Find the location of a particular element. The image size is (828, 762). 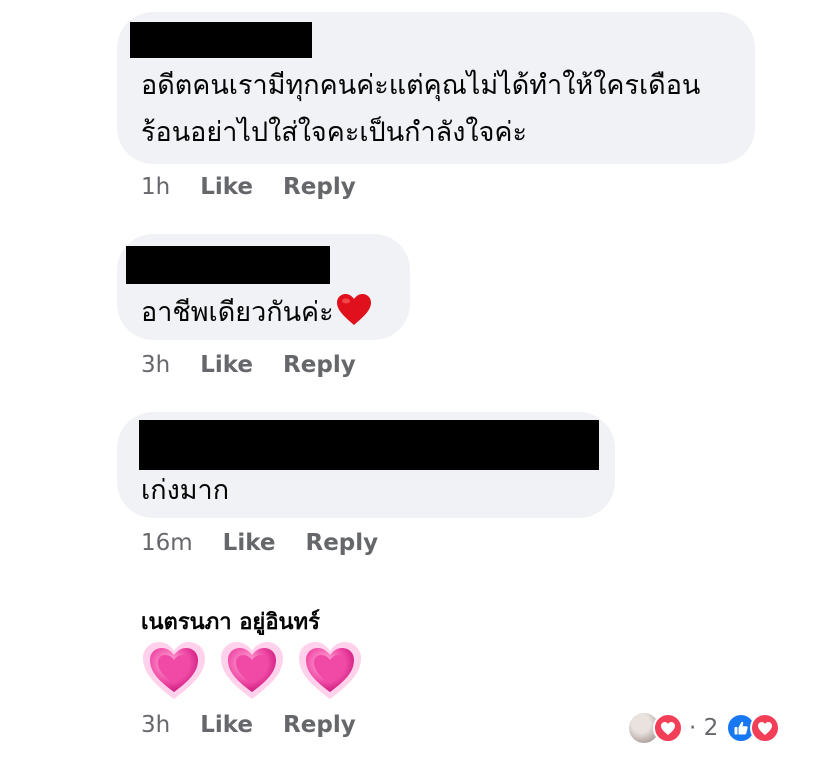

emoji-comment is located at coordinates (252, 673).